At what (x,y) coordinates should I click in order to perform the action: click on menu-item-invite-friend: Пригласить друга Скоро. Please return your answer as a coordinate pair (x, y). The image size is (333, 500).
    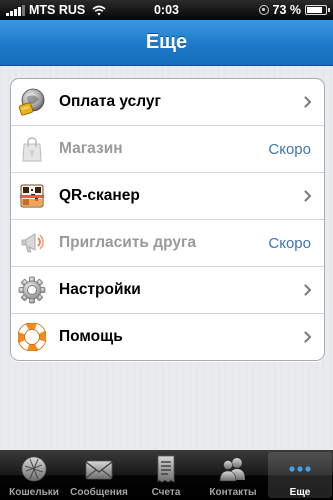
    Looking at the image, I should click on (167, 243).